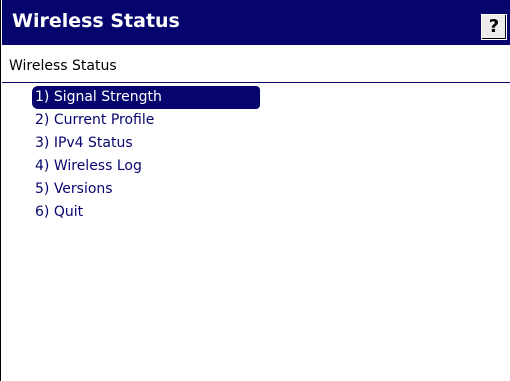 This screenshot has height=381, width=510. Describe the element at coordinates (96, 21) in the screenshot. I see `window-title: Wireless Status` at that location.